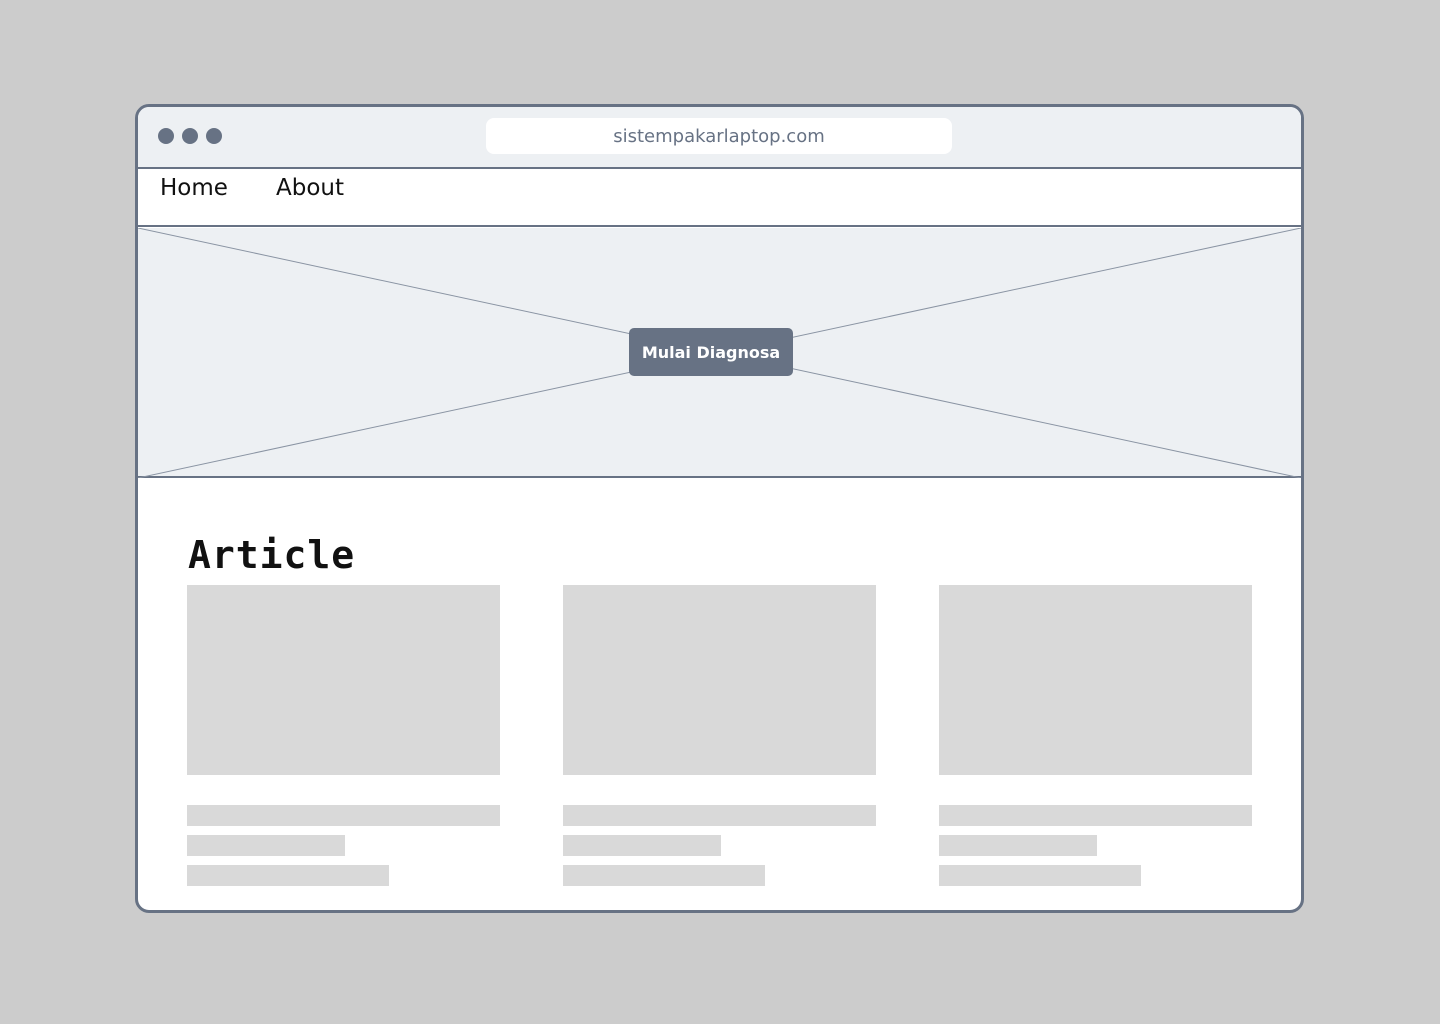 The height and width of the screenshot is (1024, 1440). What do you see at coordinates (719, 198) in the screenshot?
I see `site-navbar: Home About` at bounding box center [719, 198].